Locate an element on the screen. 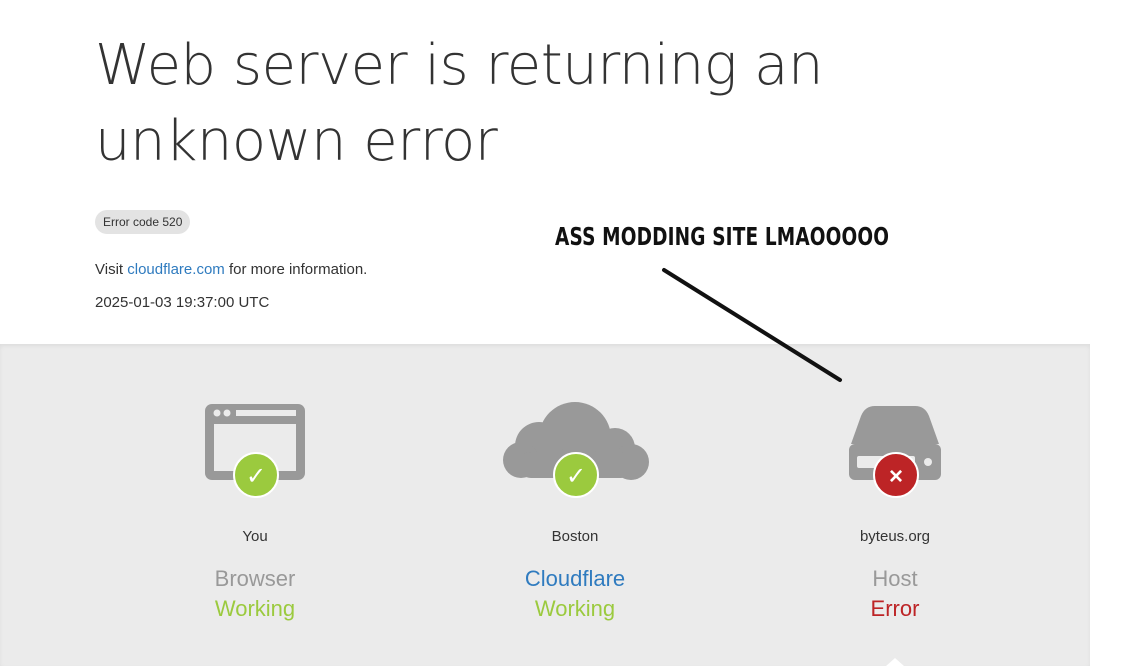 The height and width of the screenshot is (666, 1148). server-icon-wrap: × is located at coordinates (895, 455).